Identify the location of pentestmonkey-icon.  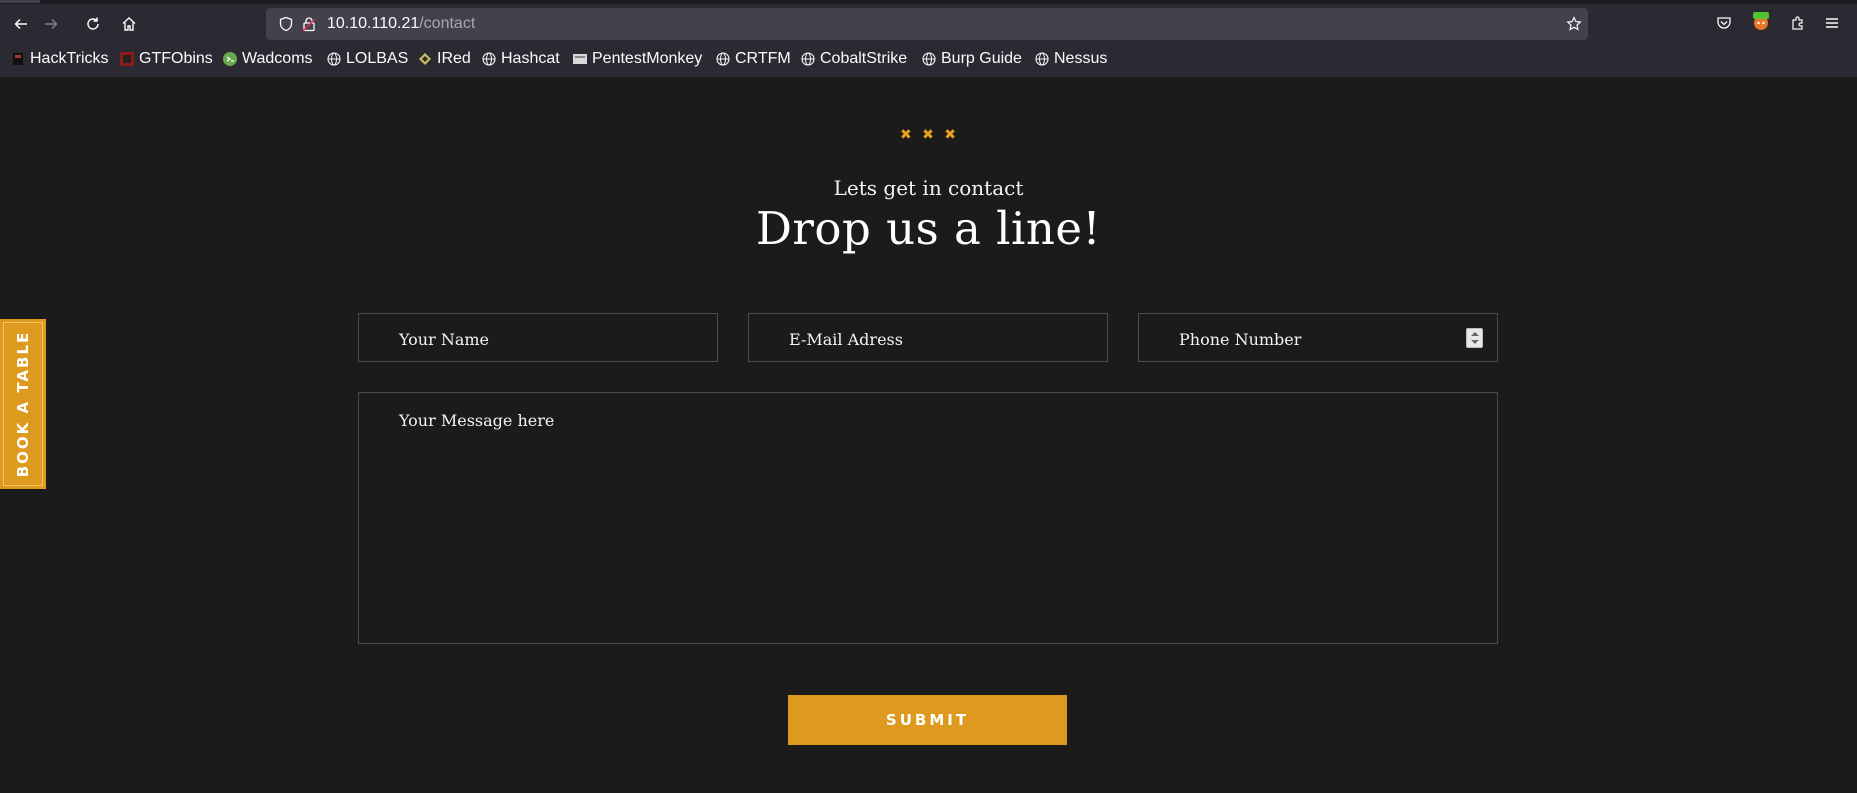
(580, 59).